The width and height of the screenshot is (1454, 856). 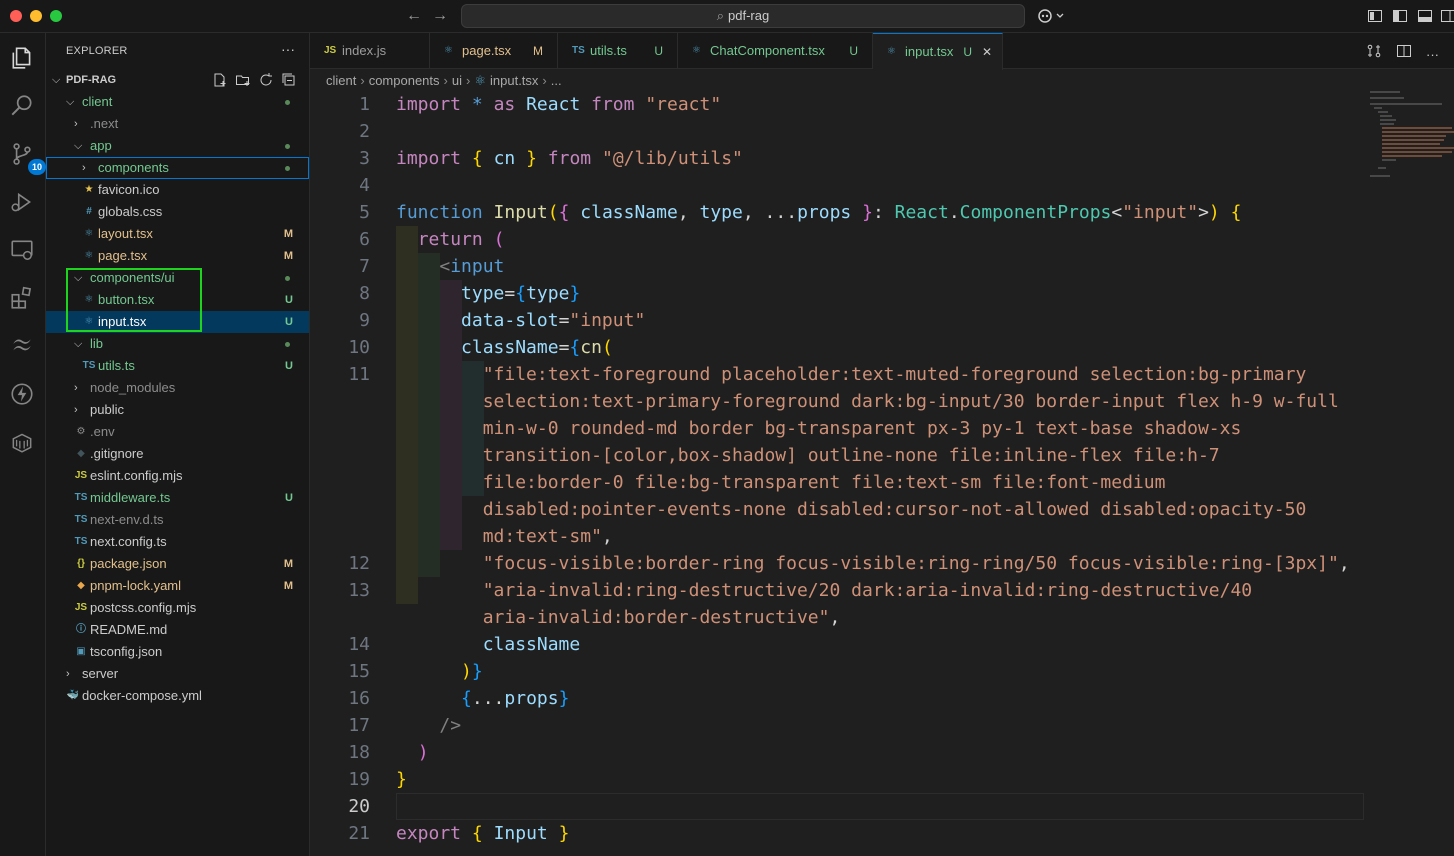 I want to click on file-item: TS next.config.ts, so click(x=177, y=542).